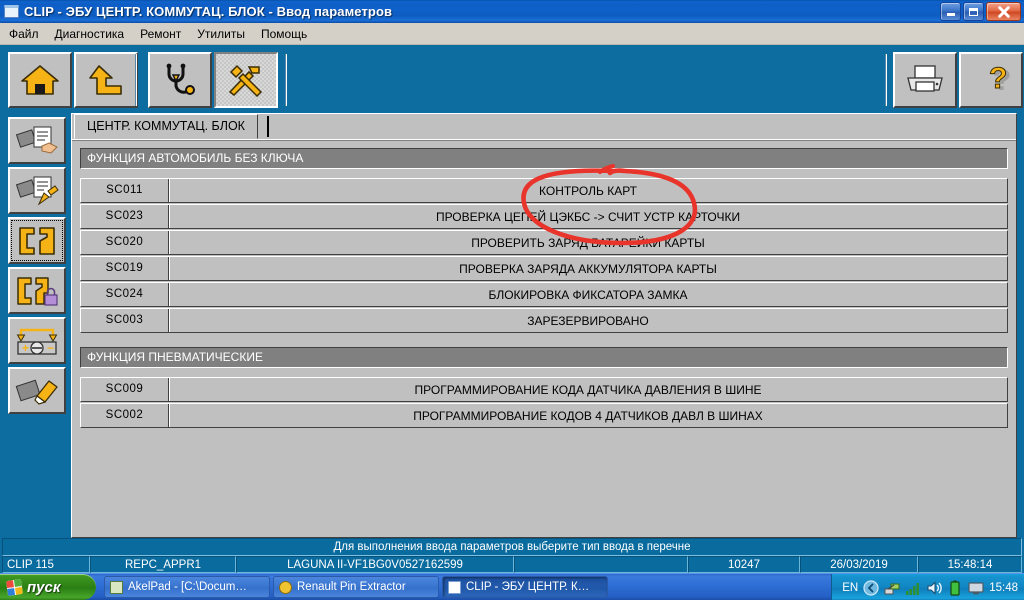 The width and height of the screenshot is (1024, 600). I want to click on display-icon, so click(976, 588).